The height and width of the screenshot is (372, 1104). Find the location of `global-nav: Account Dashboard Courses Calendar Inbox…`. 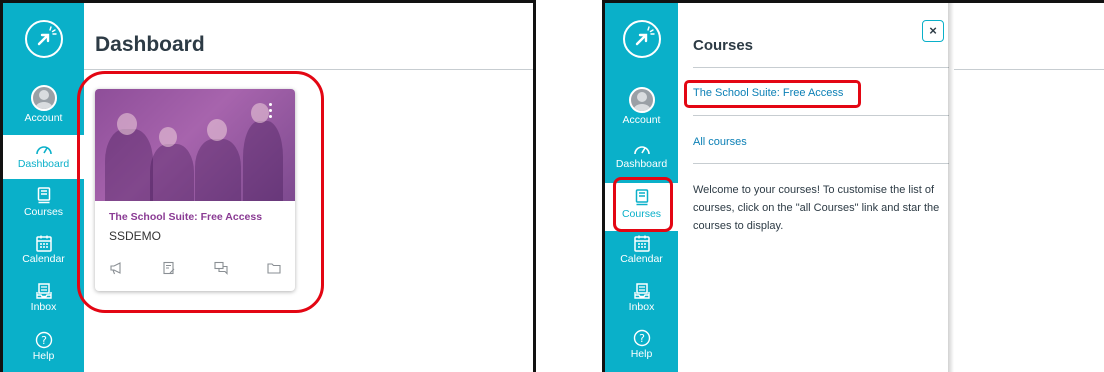

global-nav: Account Dashboard Courses Calendar Inbox… is located at coordinates (43, 187).